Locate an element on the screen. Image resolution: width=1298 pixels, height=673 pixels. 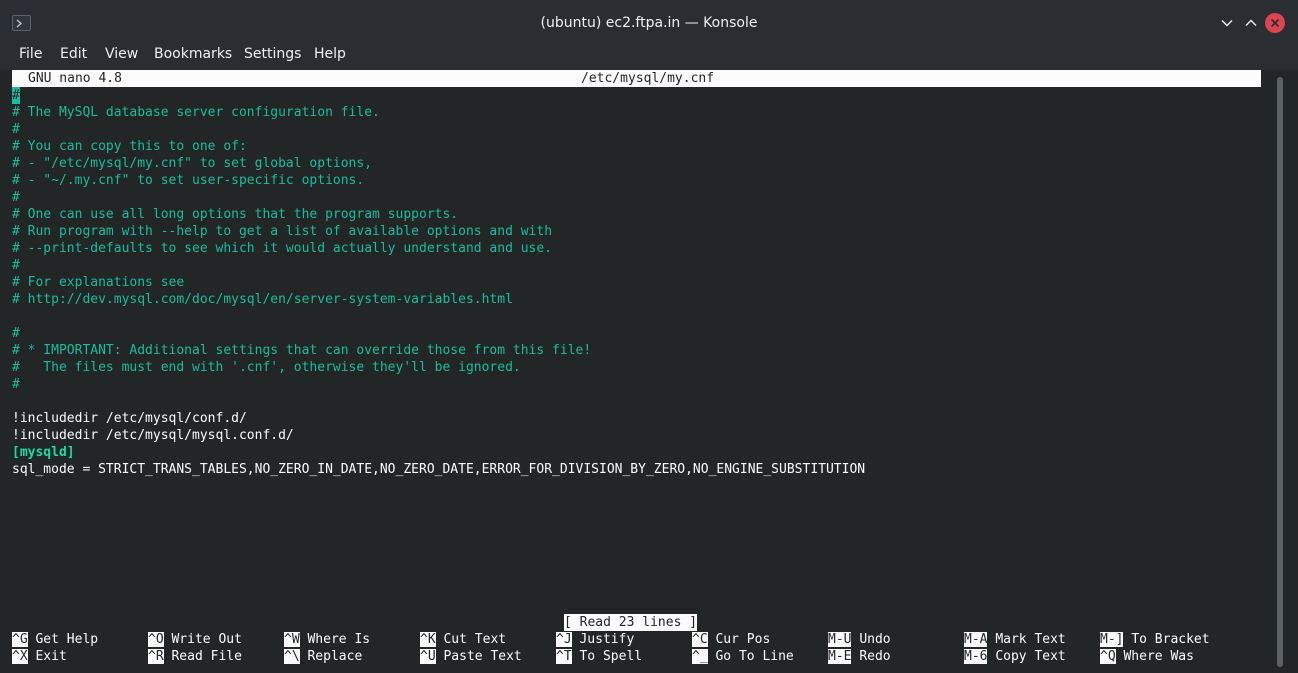
menu-help: Help is located at coordinates (330, 56).